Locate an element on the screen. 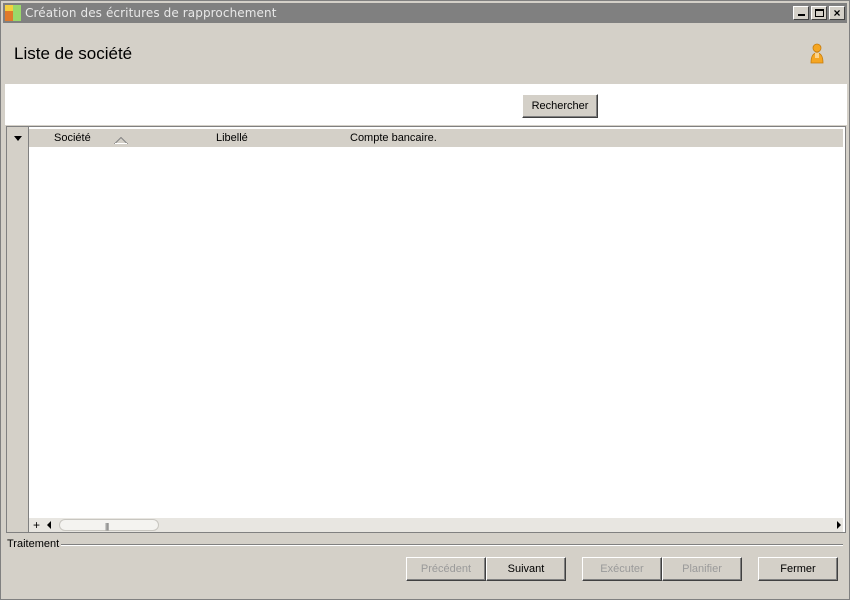 The width and height of the screenshot is (850, 600). previous-button: Précédent is located at coordinates (446, 569).